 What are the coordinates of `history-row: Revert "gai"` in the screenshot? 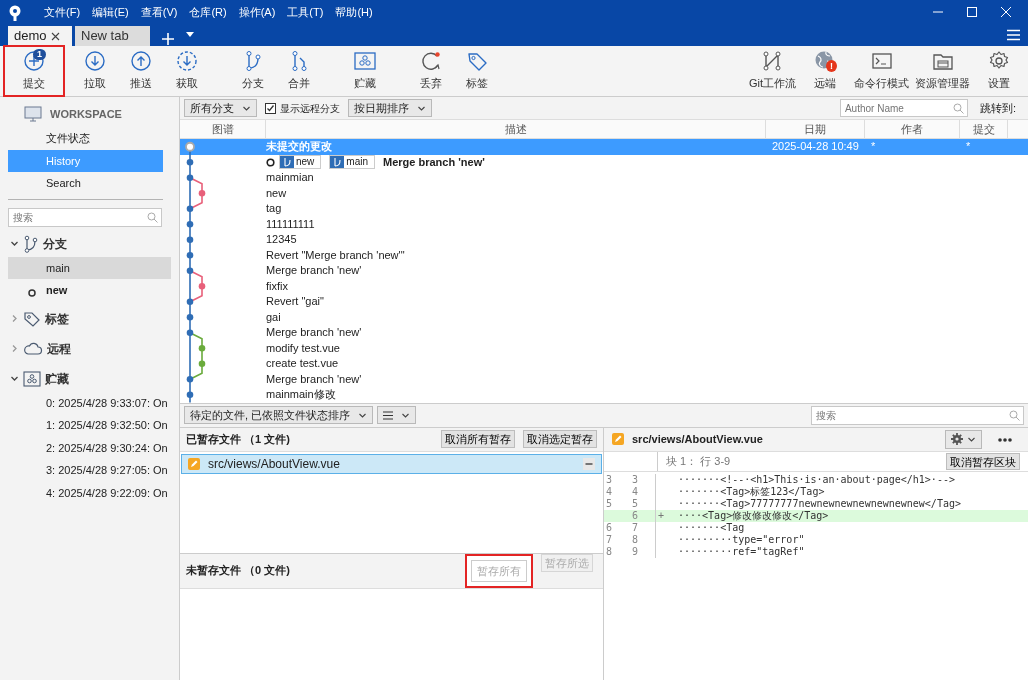 It's located at (604, 302).